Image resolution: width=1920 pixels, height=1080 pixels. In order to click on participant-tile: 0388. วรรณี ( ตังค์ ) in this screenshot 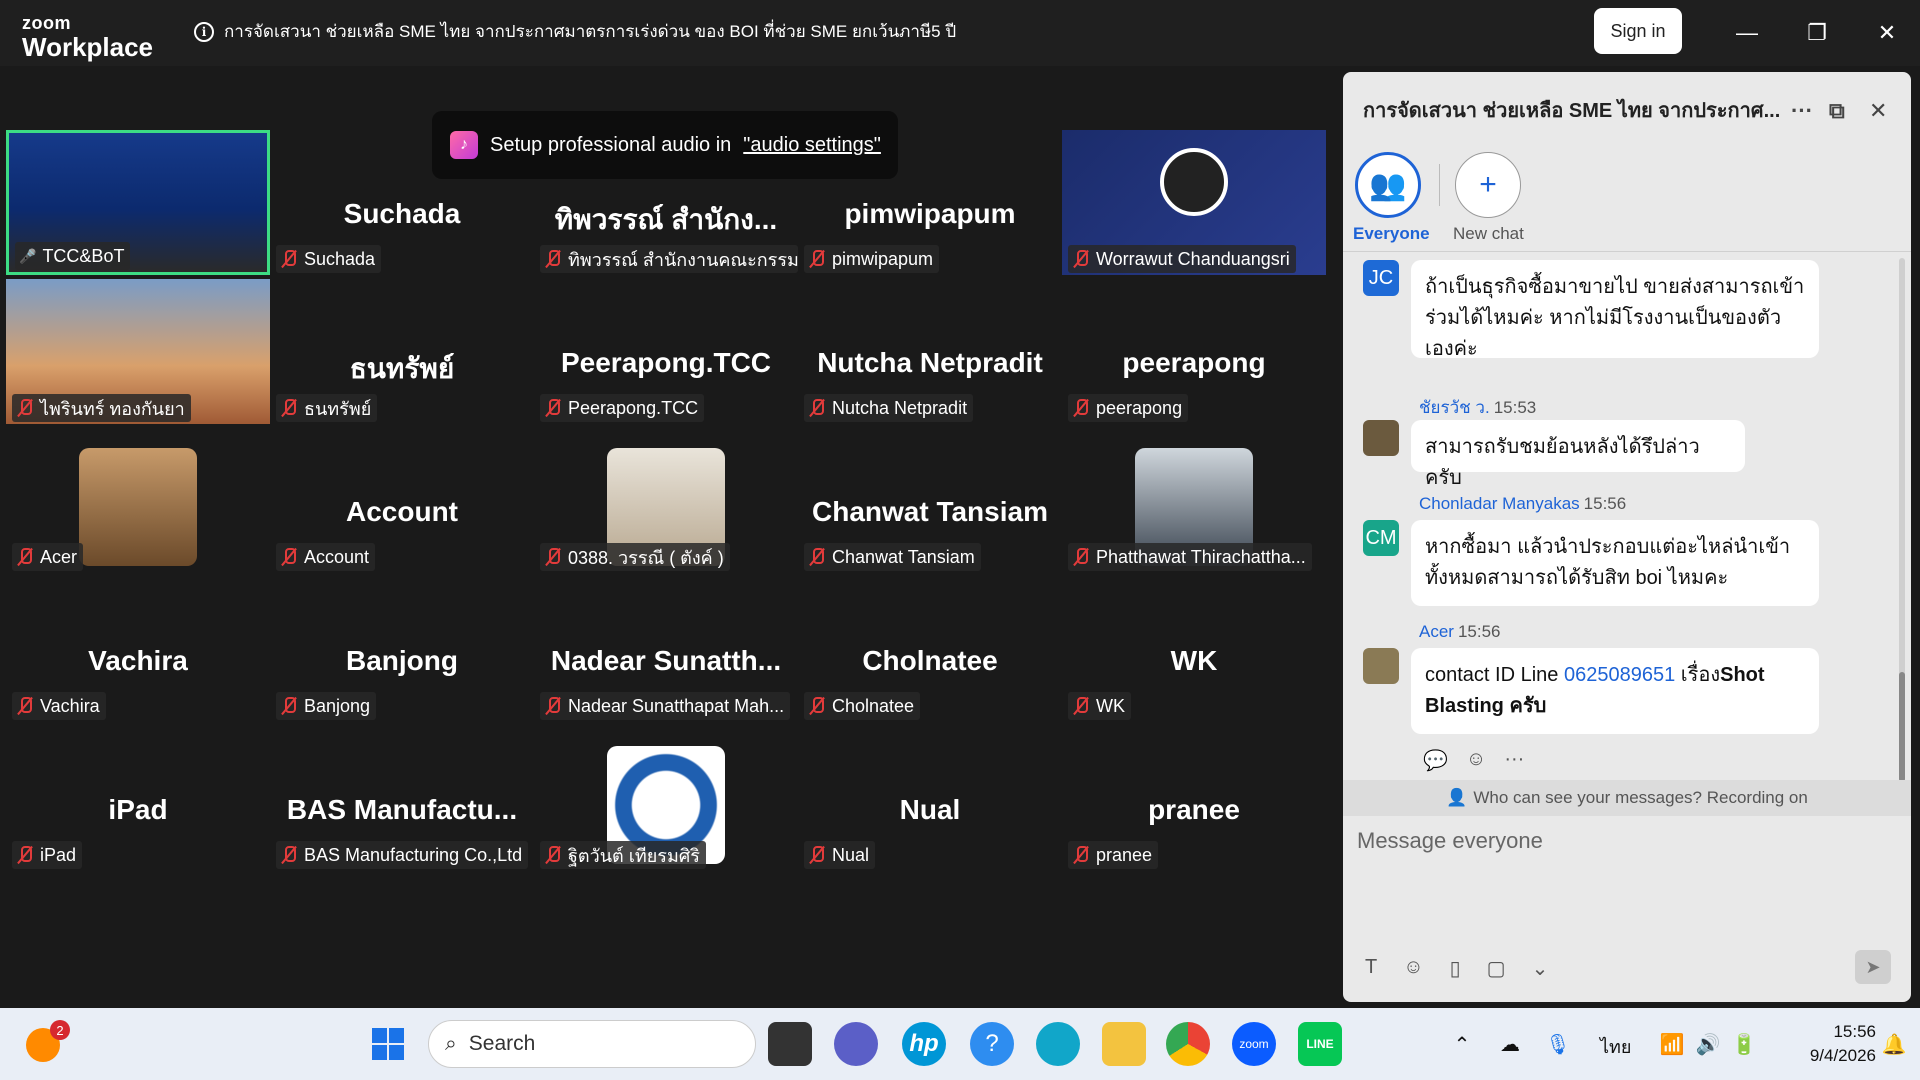, I will do `click(666, 500)`.